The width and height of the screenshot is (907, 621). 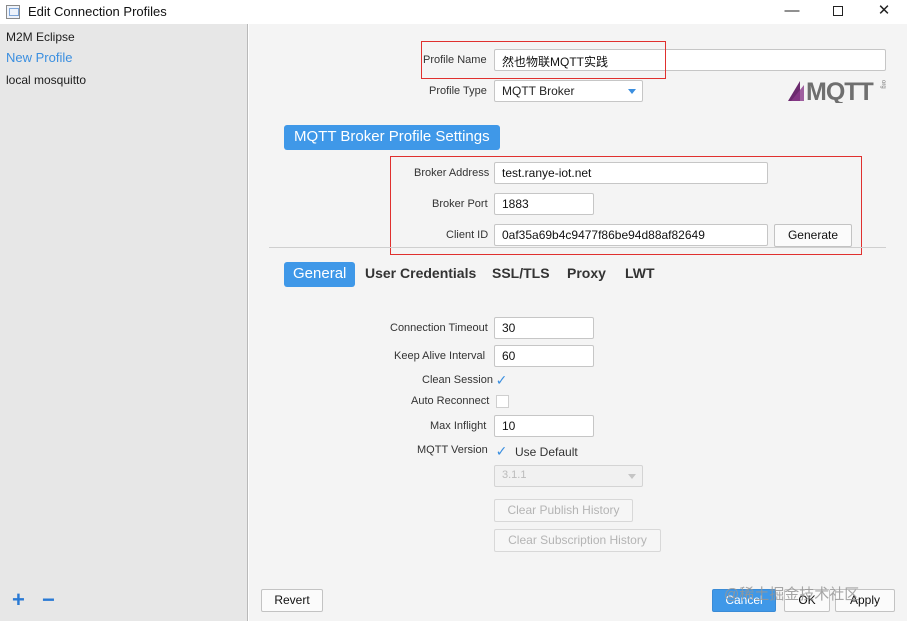 What do you see at coordinates (452, 450) in the screenshot?
I see `mqtt-version-label: MQTT Version` at bounding box center [452, 450].